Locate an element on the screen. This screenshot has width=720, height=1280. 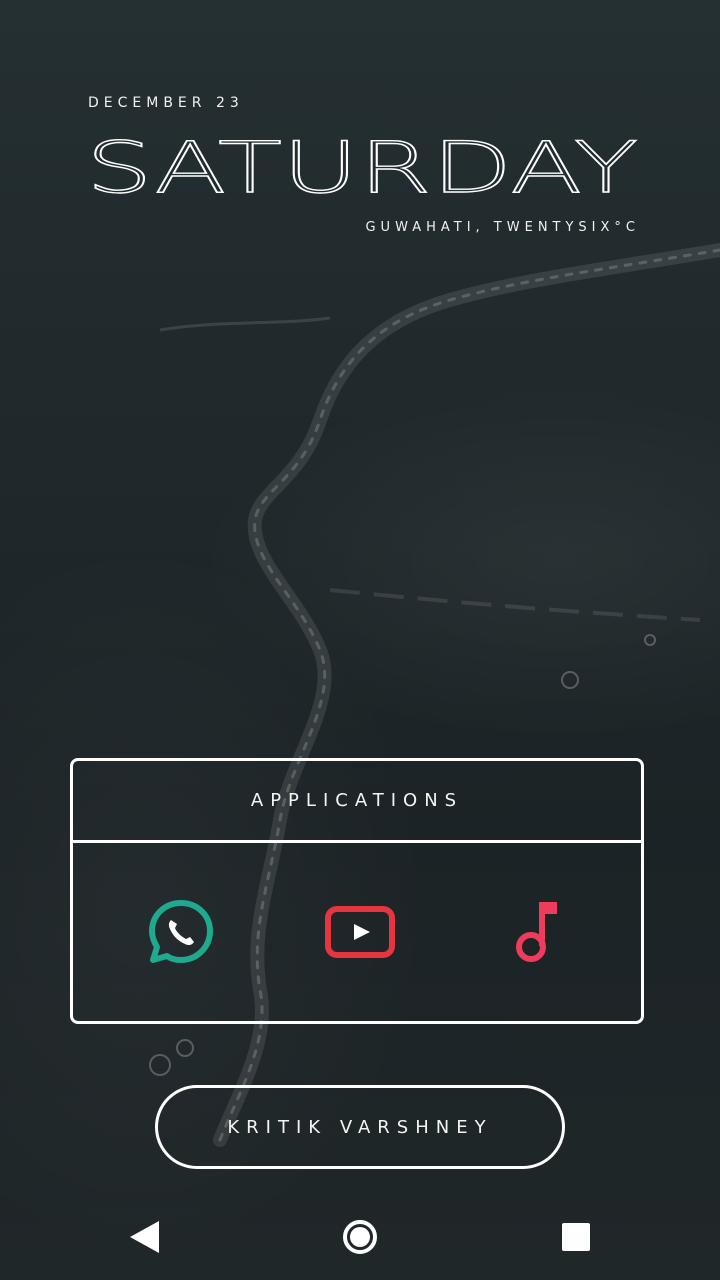
nav-home-button is located at coordinates (360, 1237).